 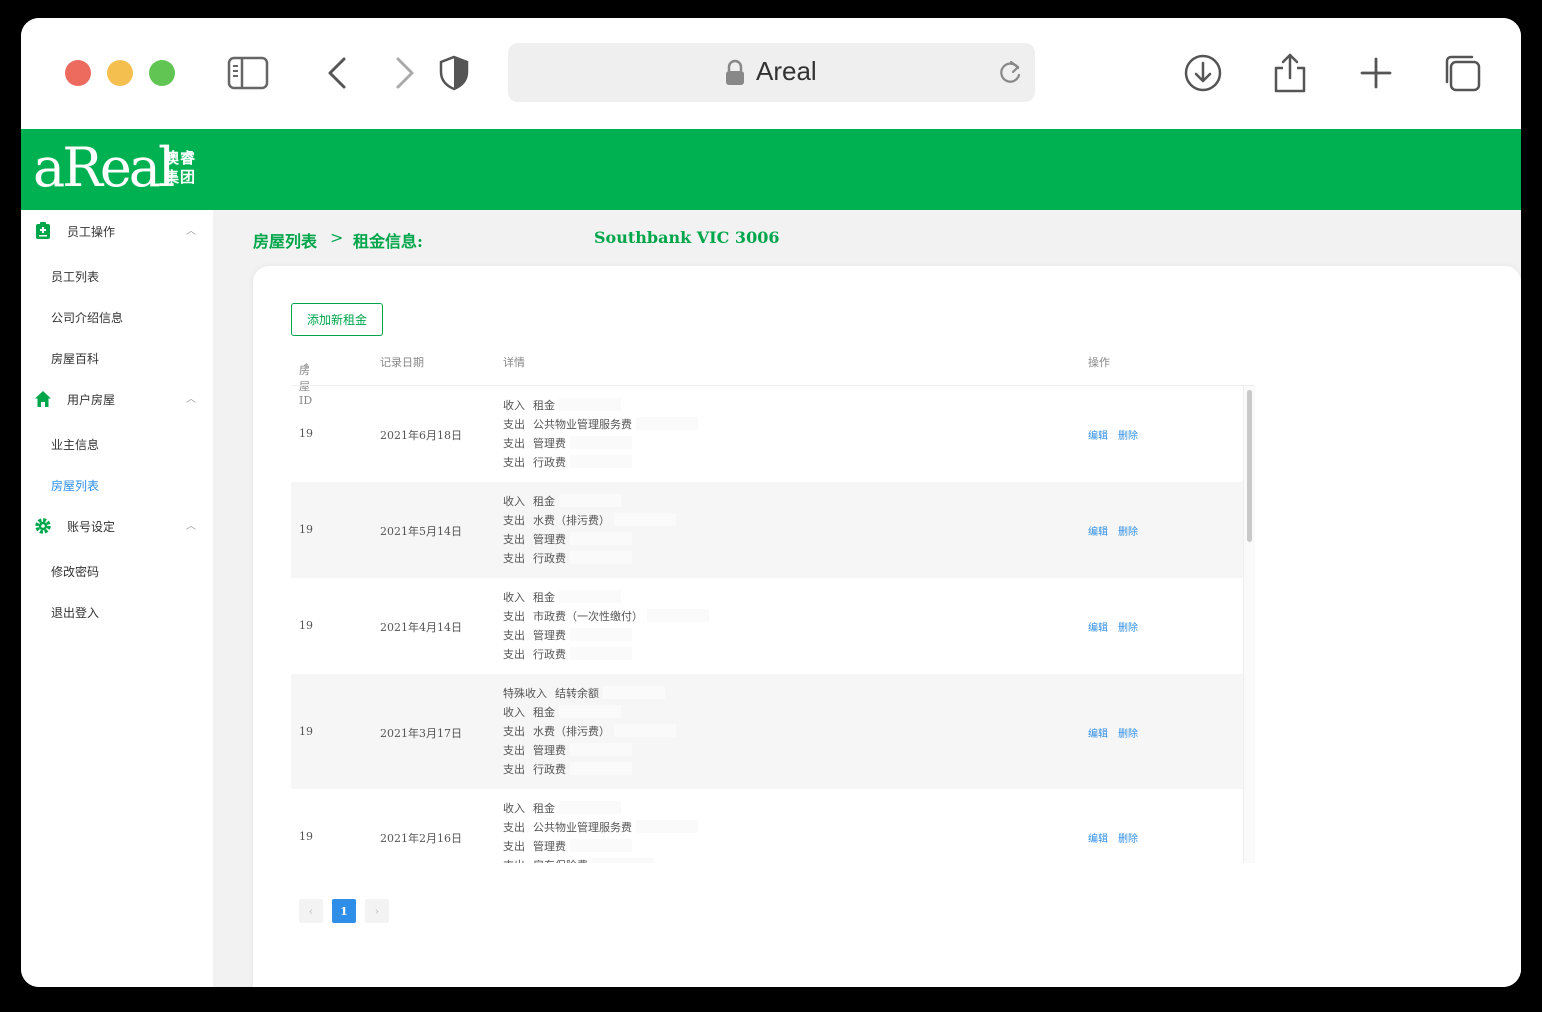 What do you see at coordinates (1010, 74) in the screenshot?
I see `reload-icon` at bounding box center [1010, 74].